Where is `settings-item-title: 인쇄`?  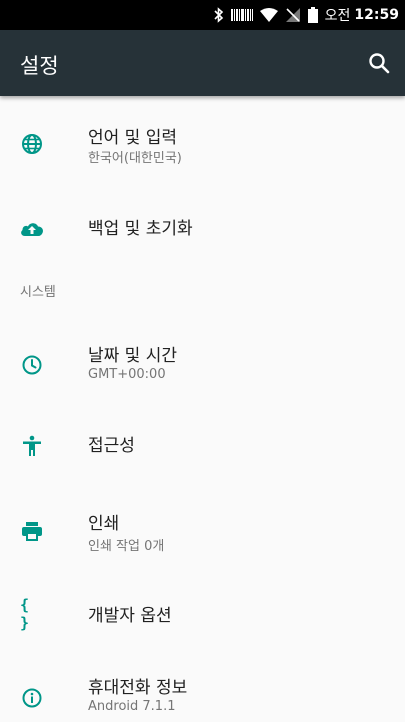 settings-item-title: 인쇄 is located at coordinates (104, 524).